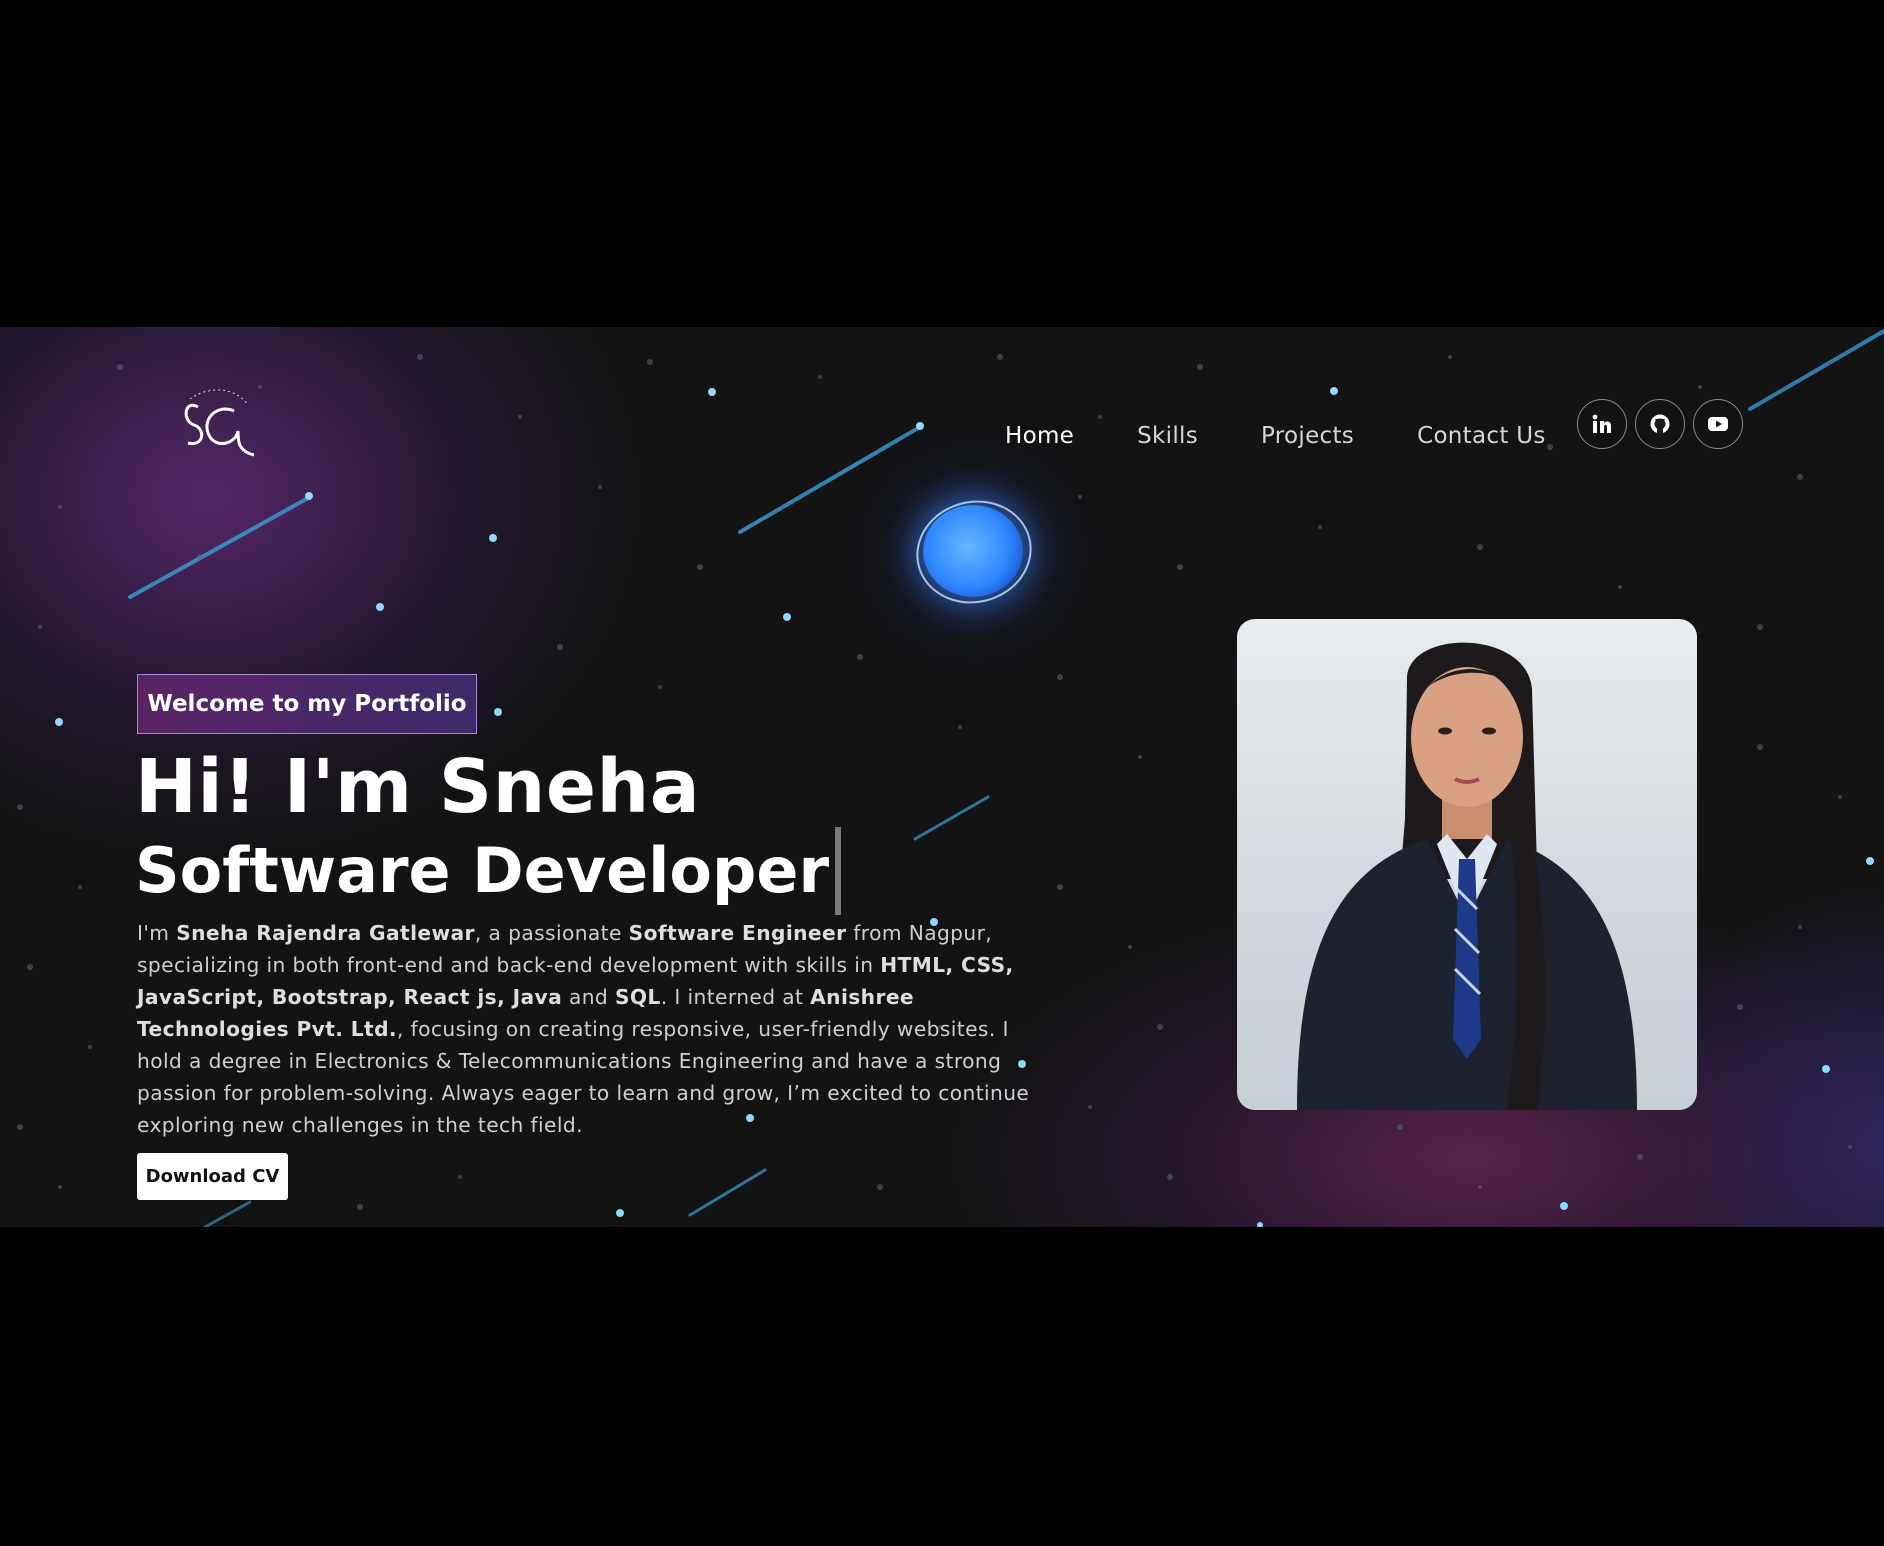 The height and width of the screenshot is (1546, 1884). What do you see at coordinates (307, 704) in the screenshot?
I see `welcome-badge: Welcome to my Portfolio` at bounding box center [307, 704].